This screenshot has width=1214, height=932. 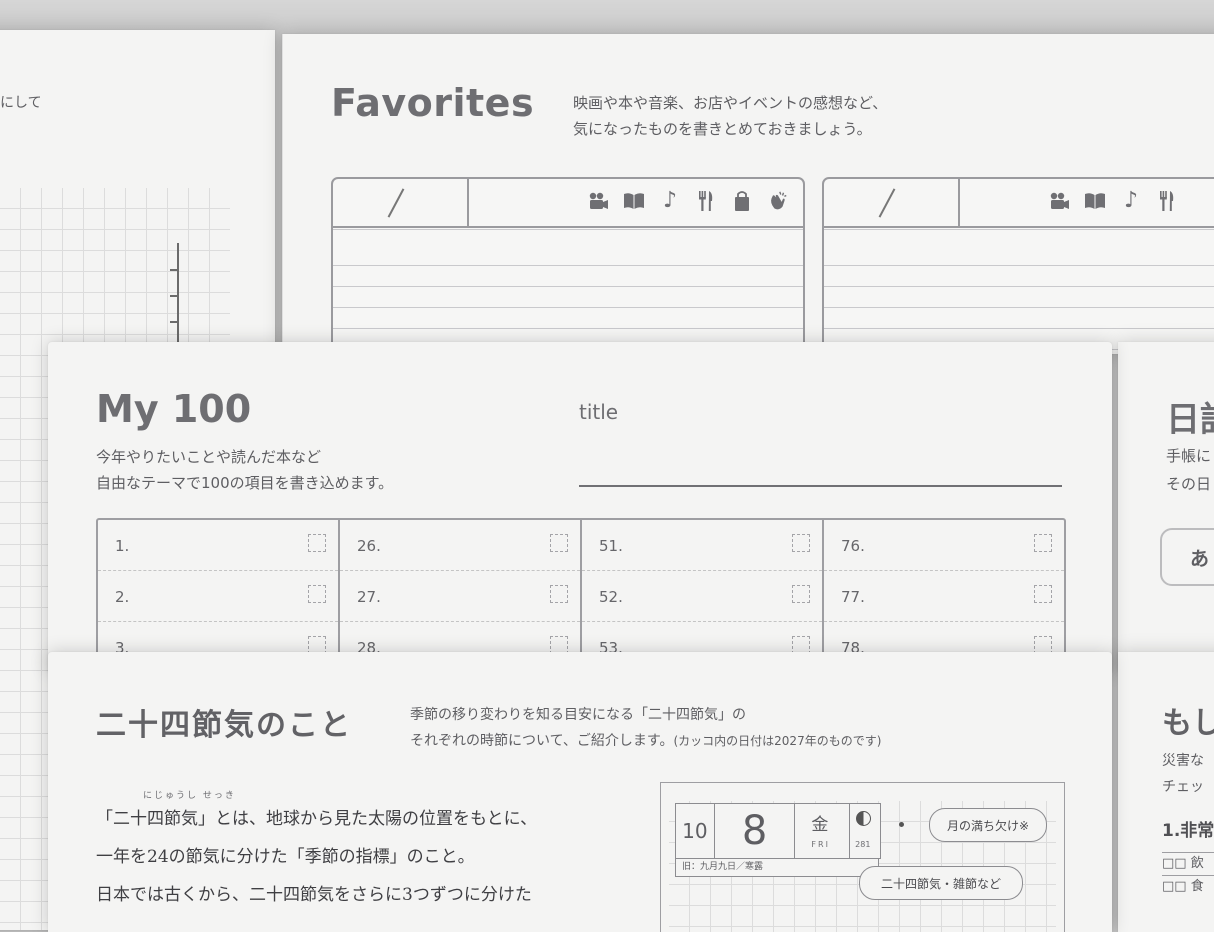 I want to click on example-day: 8, so click(x=755, y=831).